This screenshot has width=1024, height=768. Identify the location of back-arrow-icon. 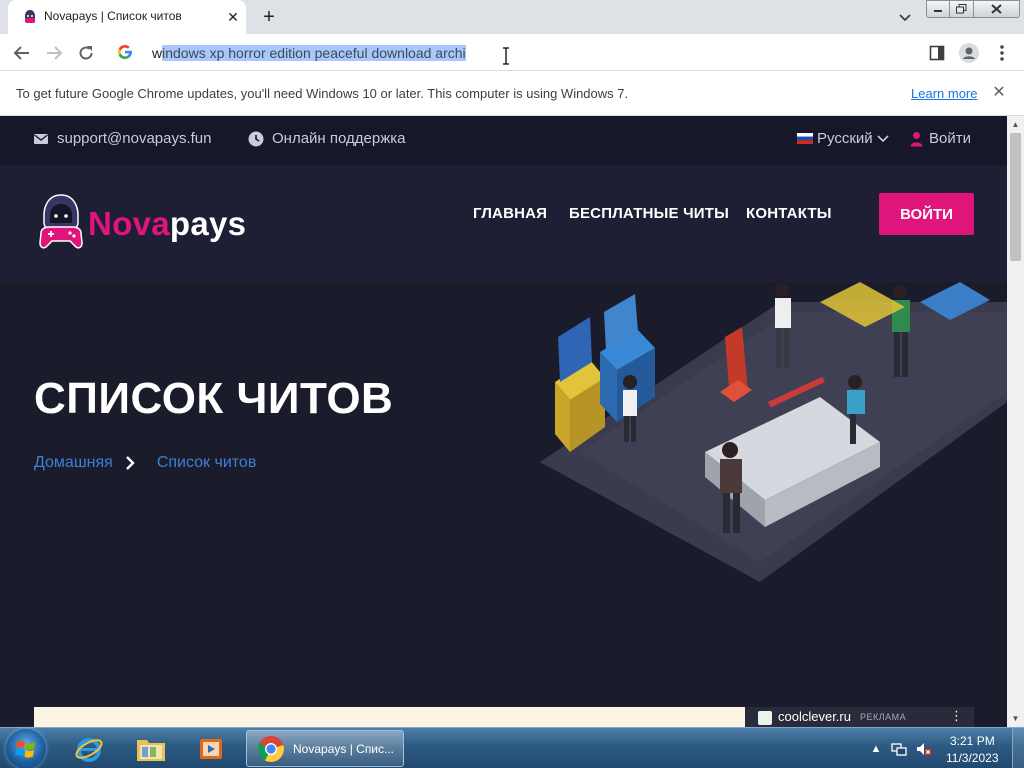
(21, 53).